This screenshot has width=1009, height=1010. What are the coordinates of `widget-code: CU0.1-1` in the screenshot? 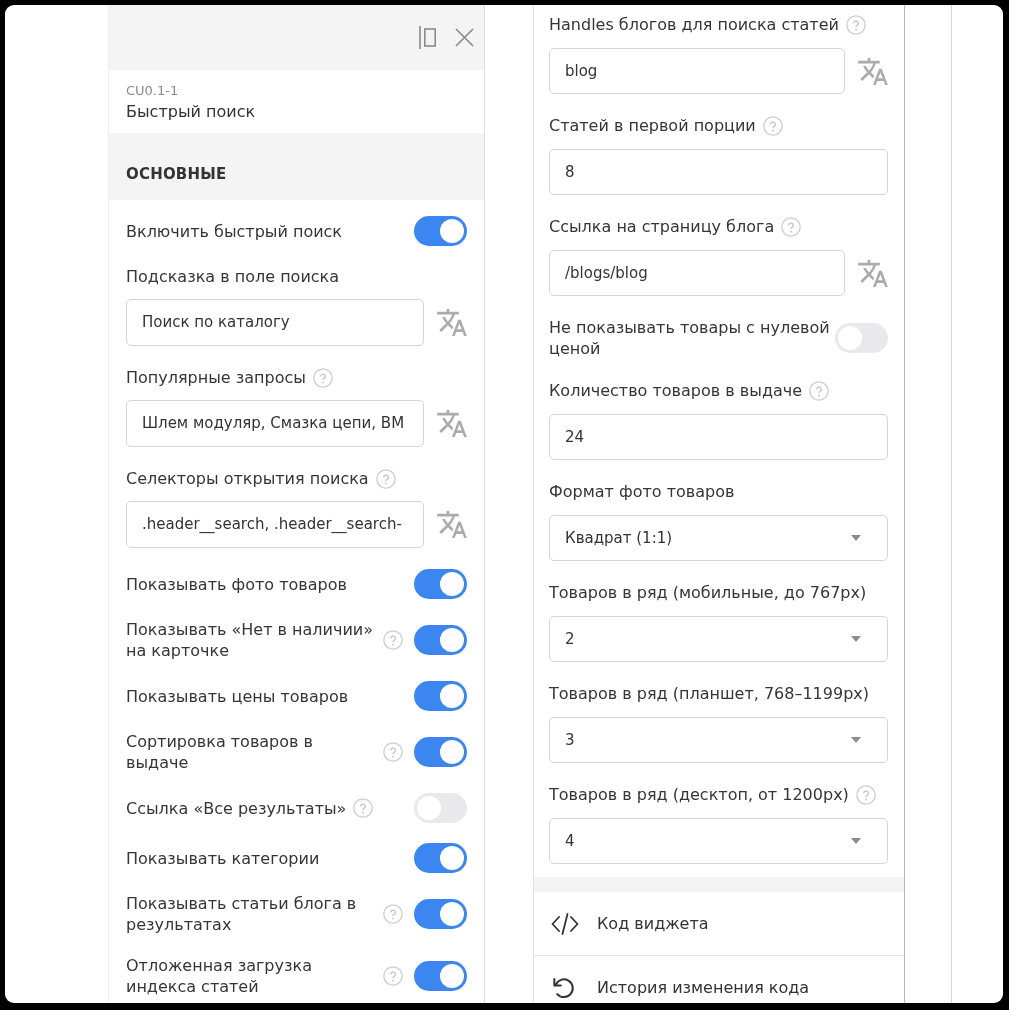 It's located at (153, 91).